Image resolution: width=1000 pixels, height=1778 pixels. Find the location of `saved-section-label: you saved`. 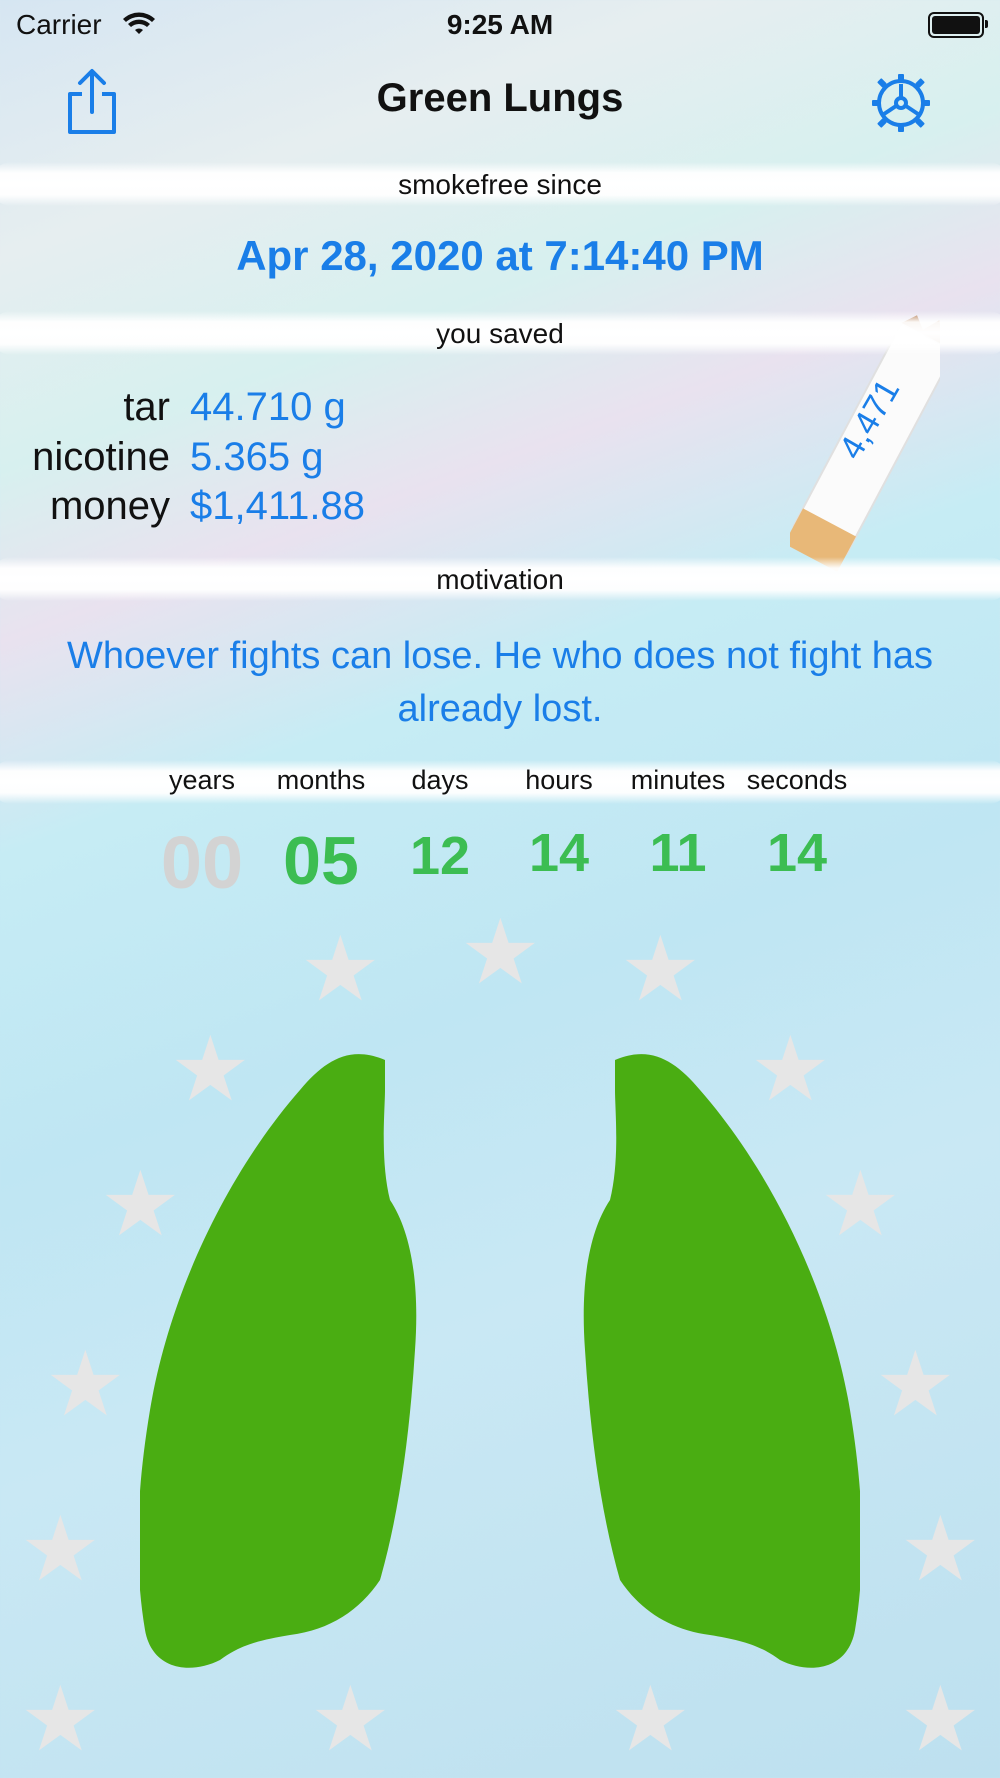

saved-section-label: you saved is located at coordinates (500, 333).